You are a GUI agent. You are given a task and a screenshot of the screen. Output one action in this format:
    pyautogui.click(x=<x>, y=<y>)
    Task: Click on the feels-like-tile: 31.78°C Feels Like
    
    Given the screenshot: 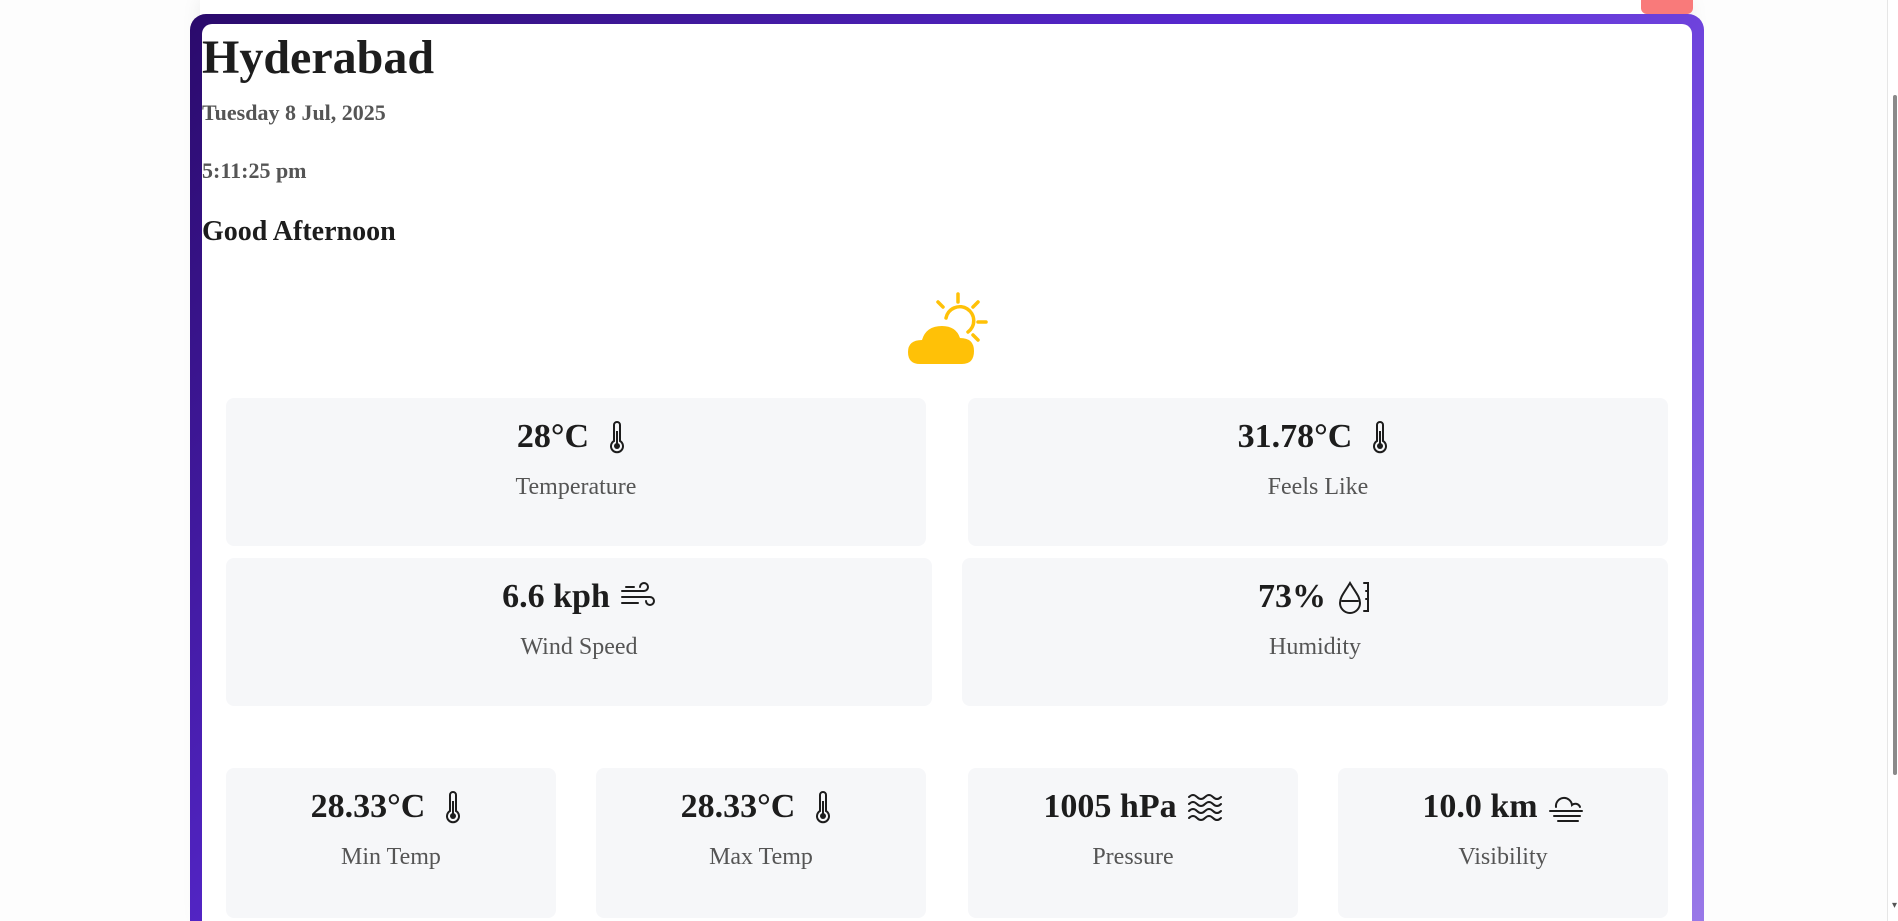 What is the action you would take?
    pyautogui.click(x=1318, y=472)
    